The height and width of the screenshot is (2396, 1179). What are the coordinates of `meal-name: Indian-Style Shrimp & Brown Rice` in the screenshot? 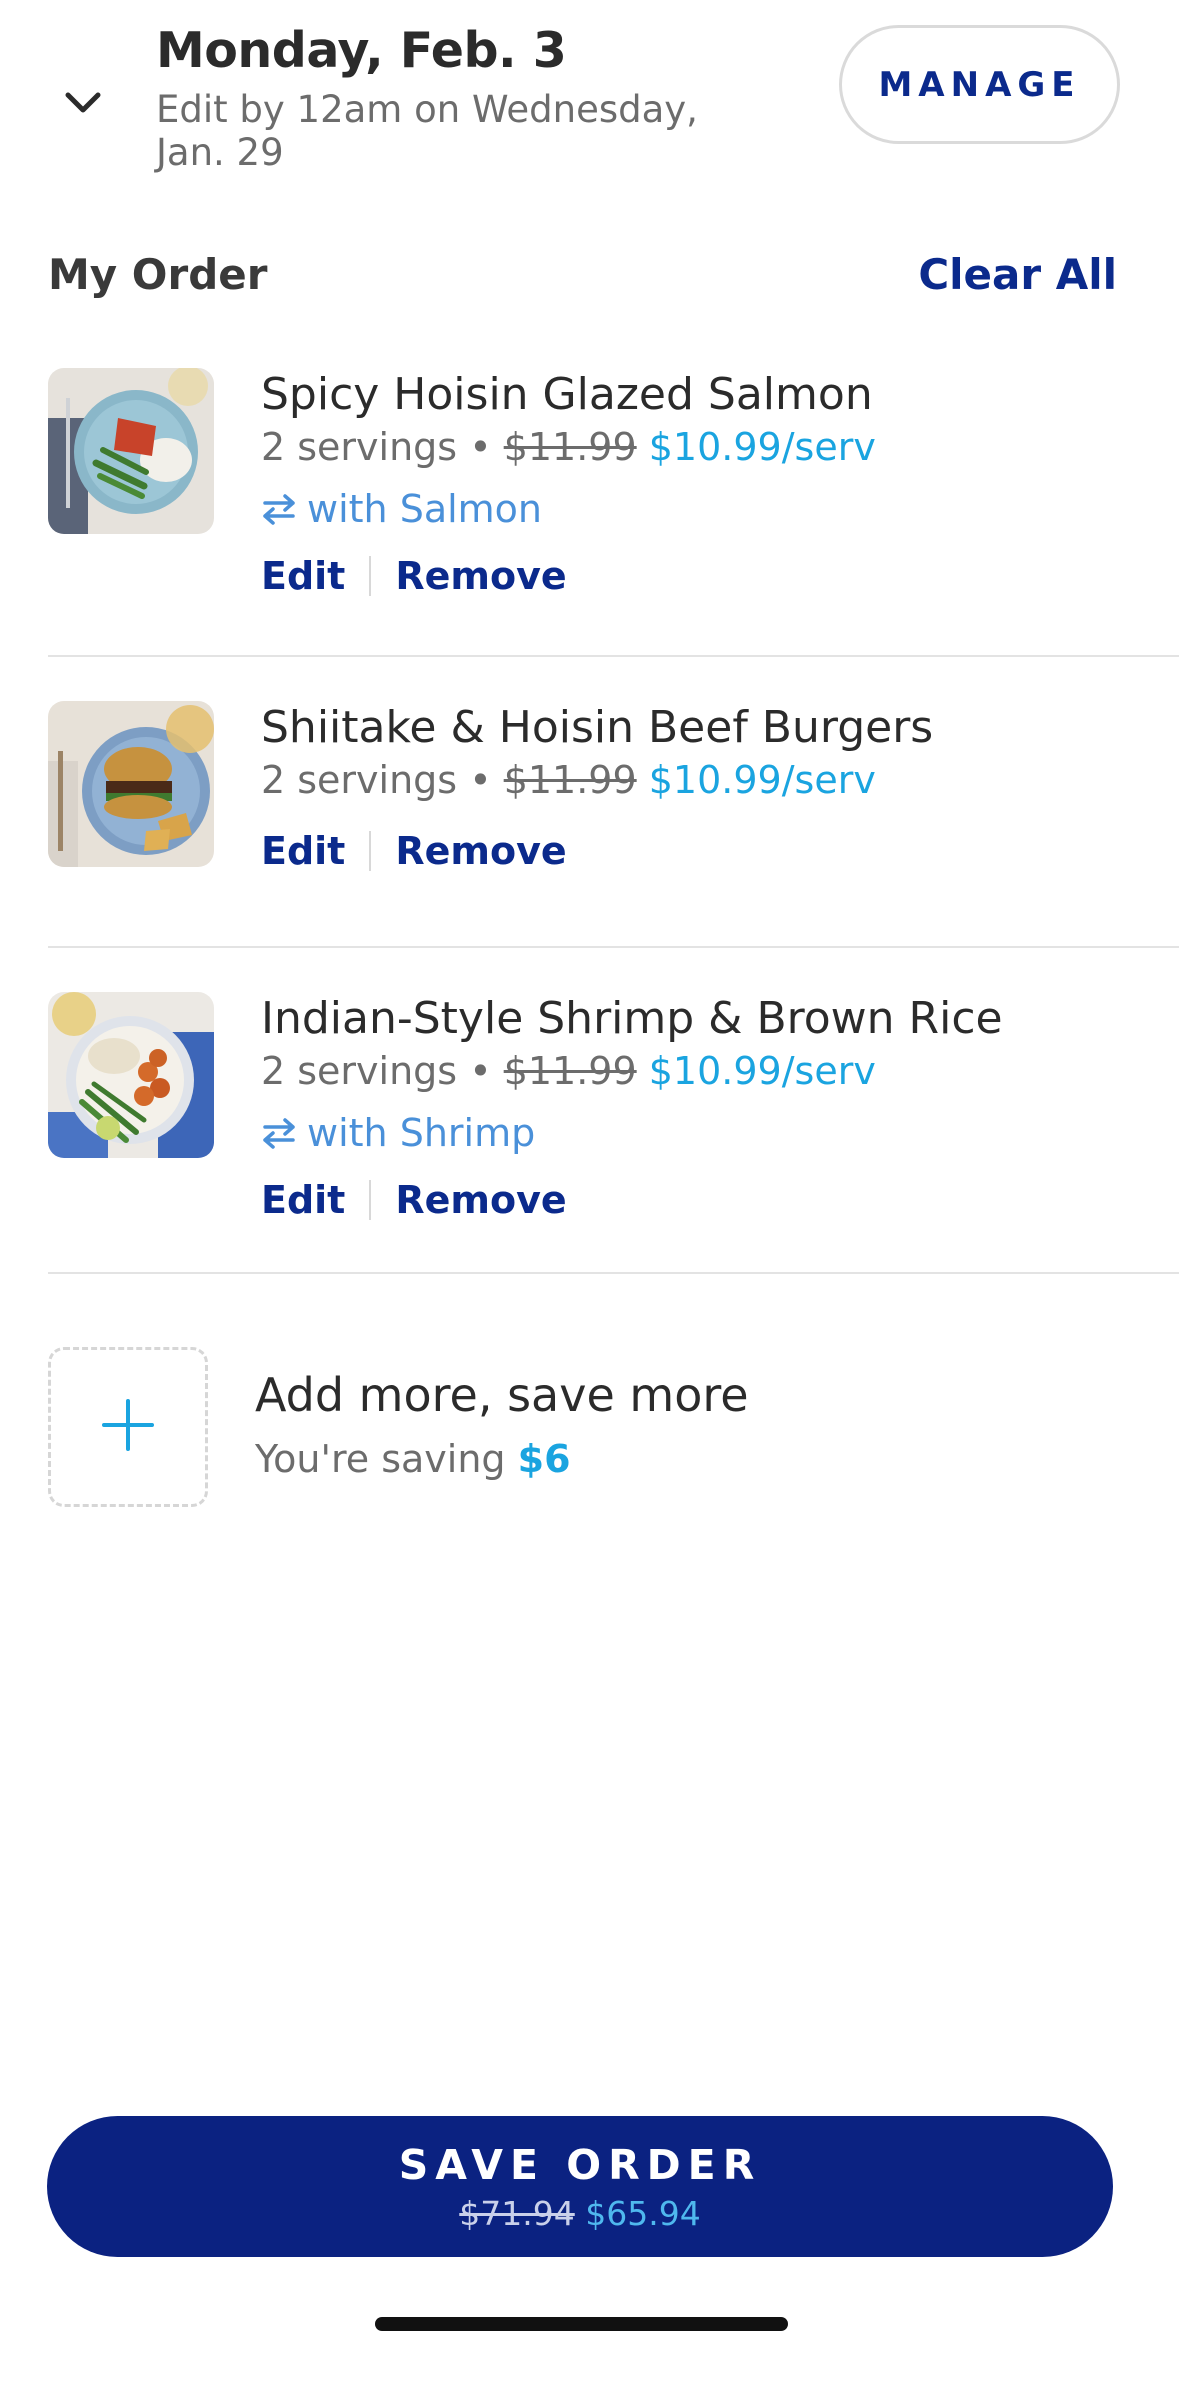 It's located at (711, 1019).